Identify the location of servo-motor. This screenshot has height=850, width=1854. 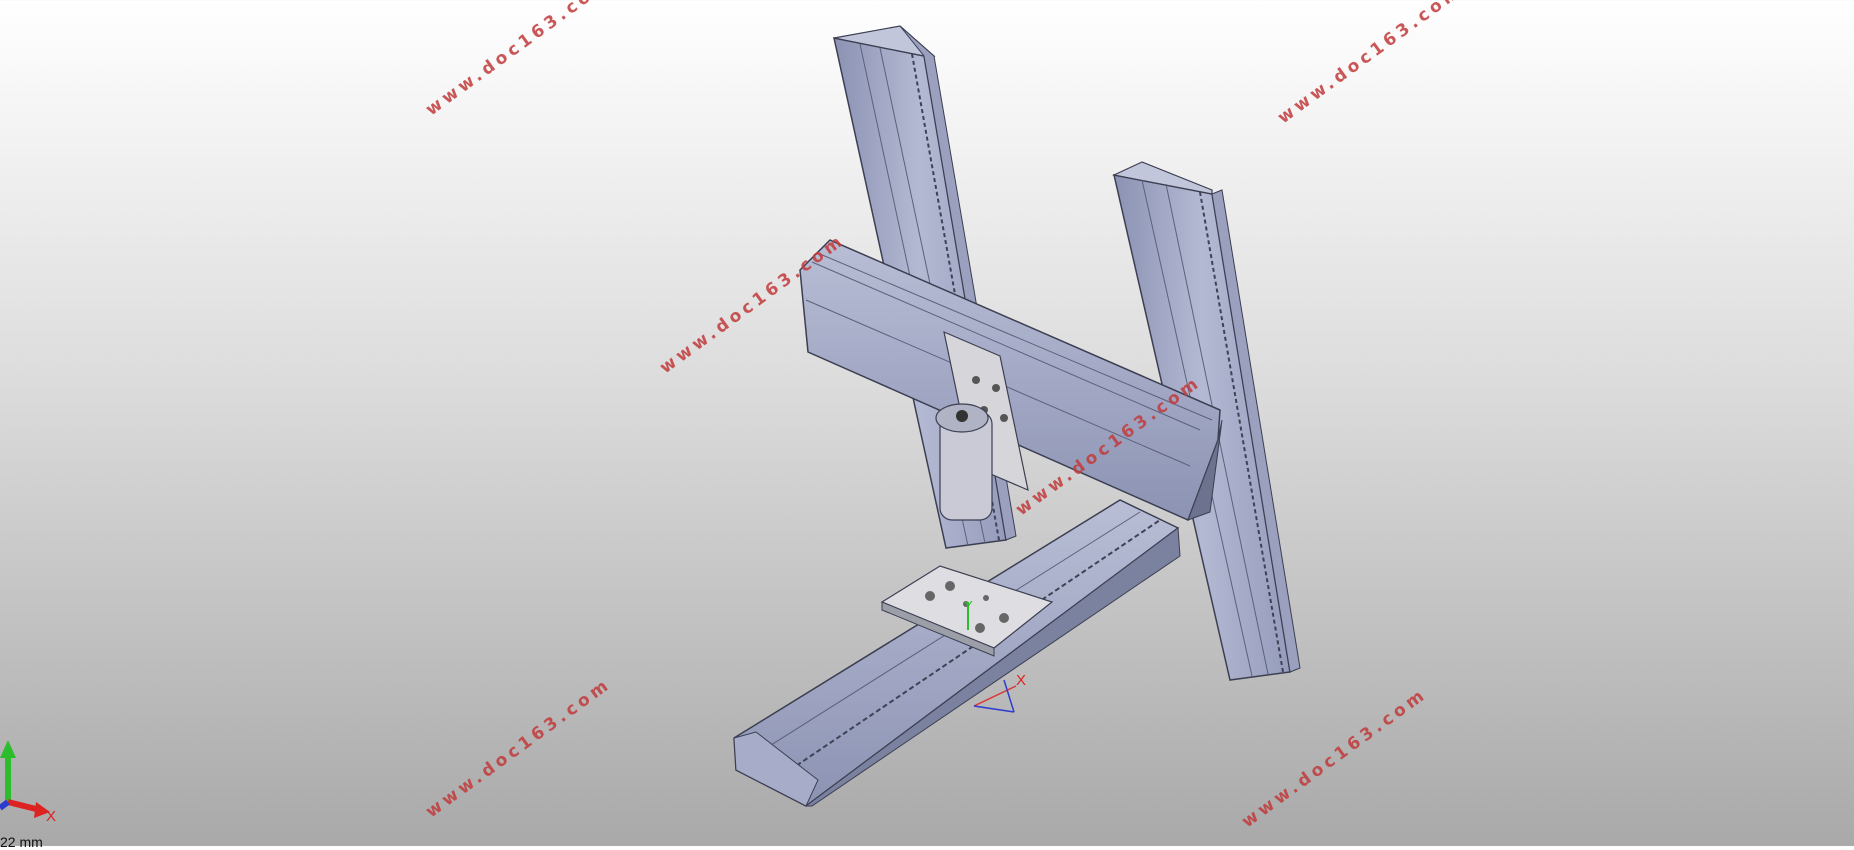
(964, 462).